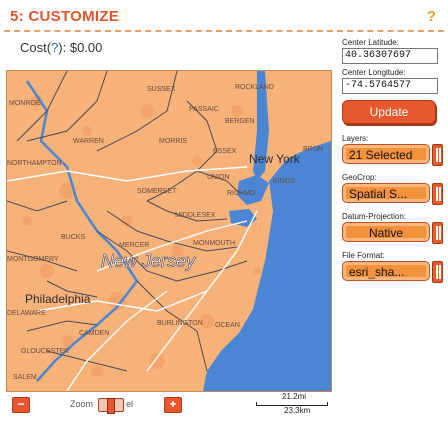 The height and width of the screenshot is (424, 448). I want to click on cost-label: Cost(?): $0.00, so click(61, 47).